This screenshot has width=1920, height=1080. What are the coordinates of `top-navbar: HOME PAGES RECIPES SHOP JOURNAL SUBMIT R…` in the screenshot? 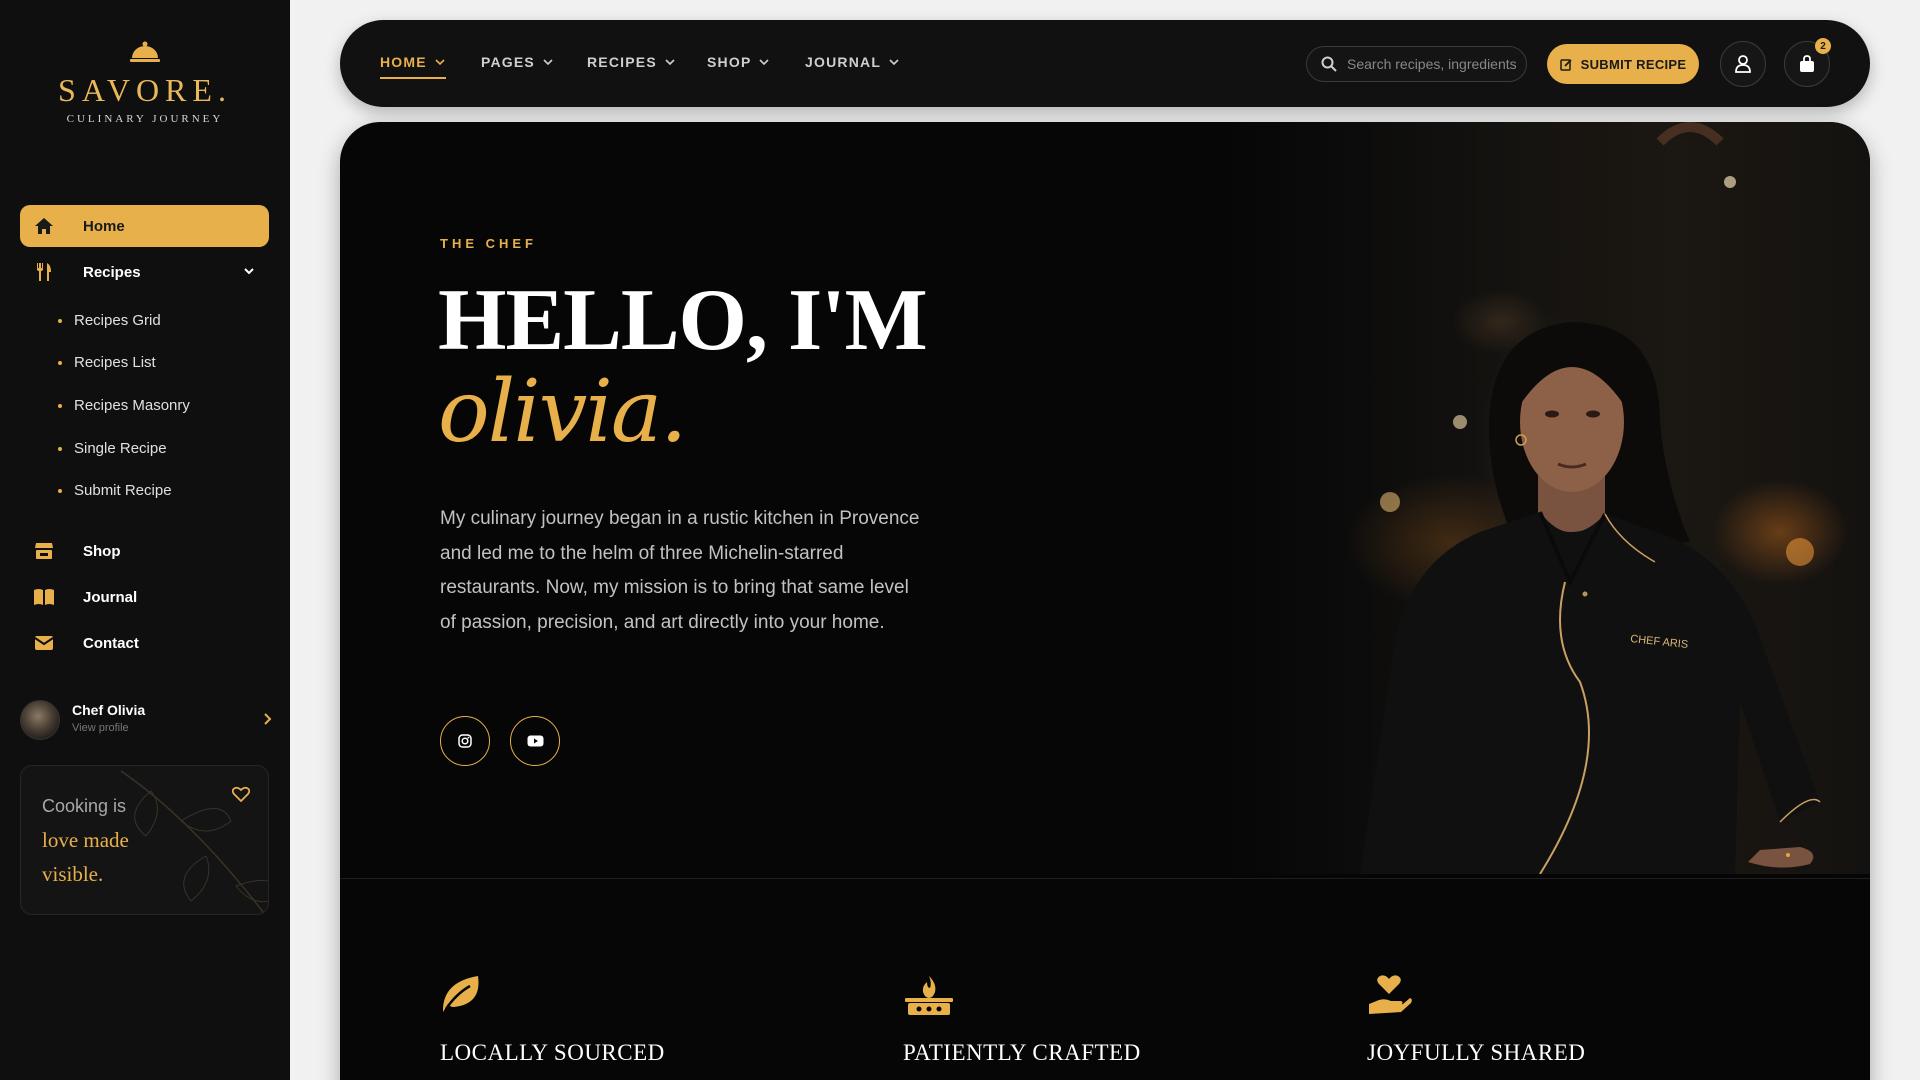 It's located at (1105, 63).